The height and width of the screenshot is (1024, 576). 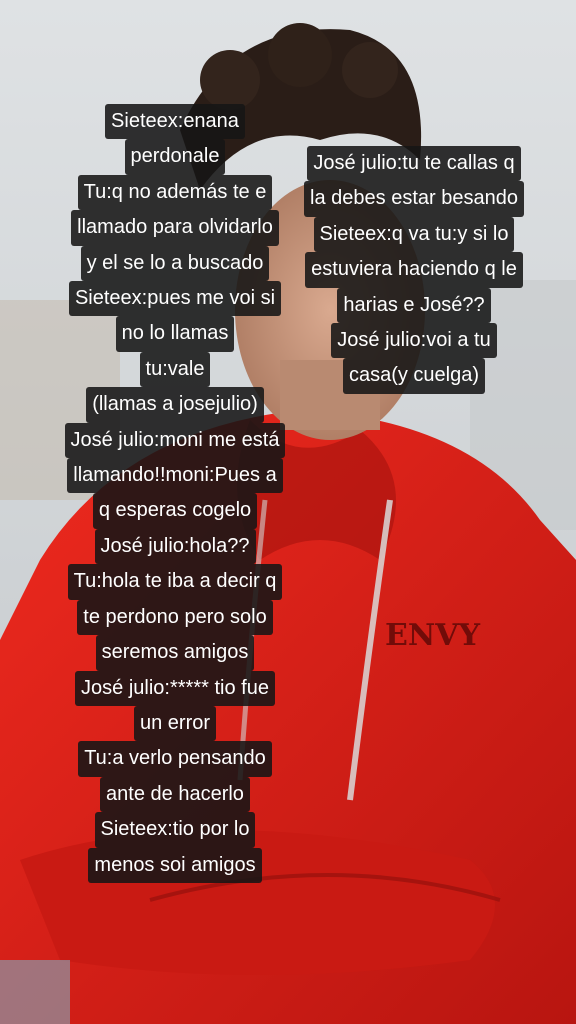 What do you see at coordinates (175, 405) in the screenshot?
I see `caption-line: (llamas a josejulio)` at bounding box center [175, 405].